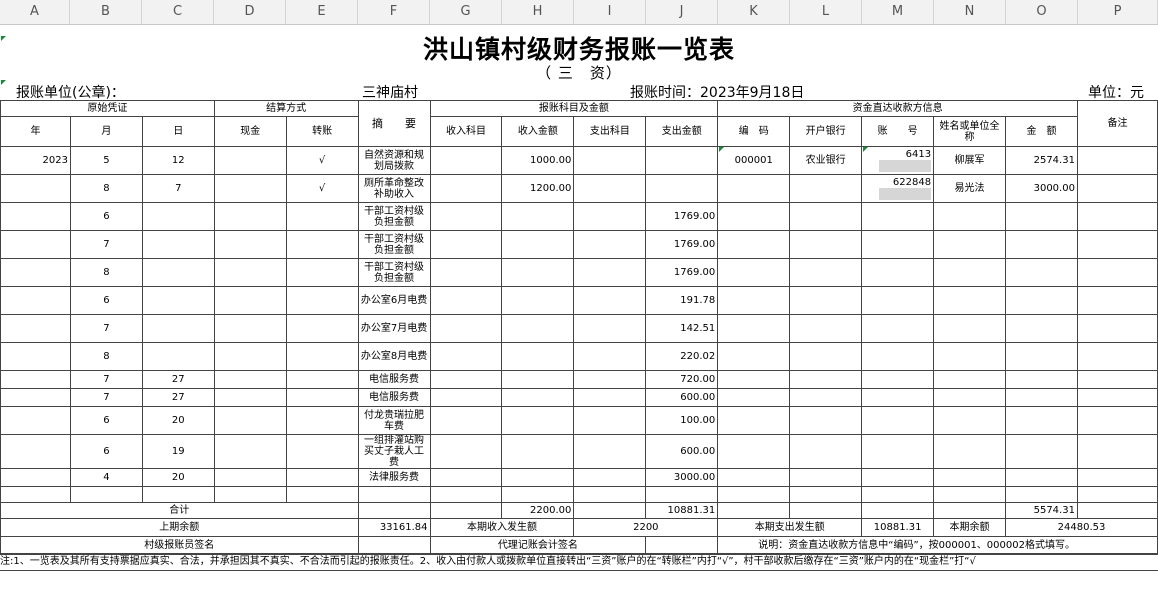 The image size is (1158, 592). I want to click on column-header-c: C, so click(178, 12).